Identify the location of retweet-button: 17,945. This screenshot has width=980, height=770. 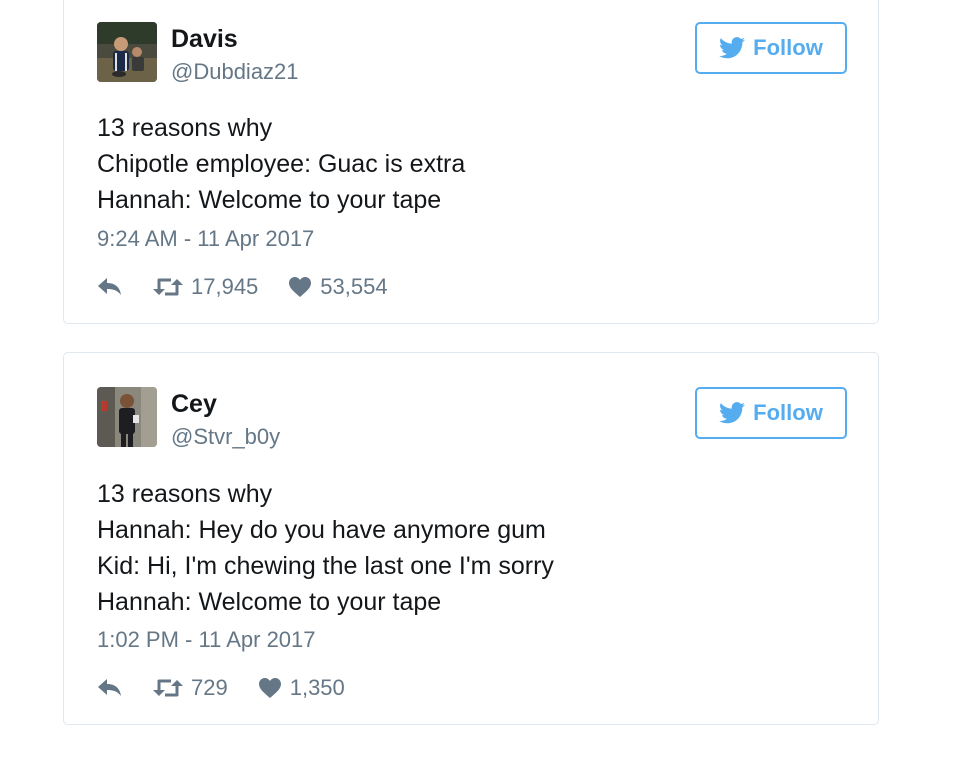
(205, 287).